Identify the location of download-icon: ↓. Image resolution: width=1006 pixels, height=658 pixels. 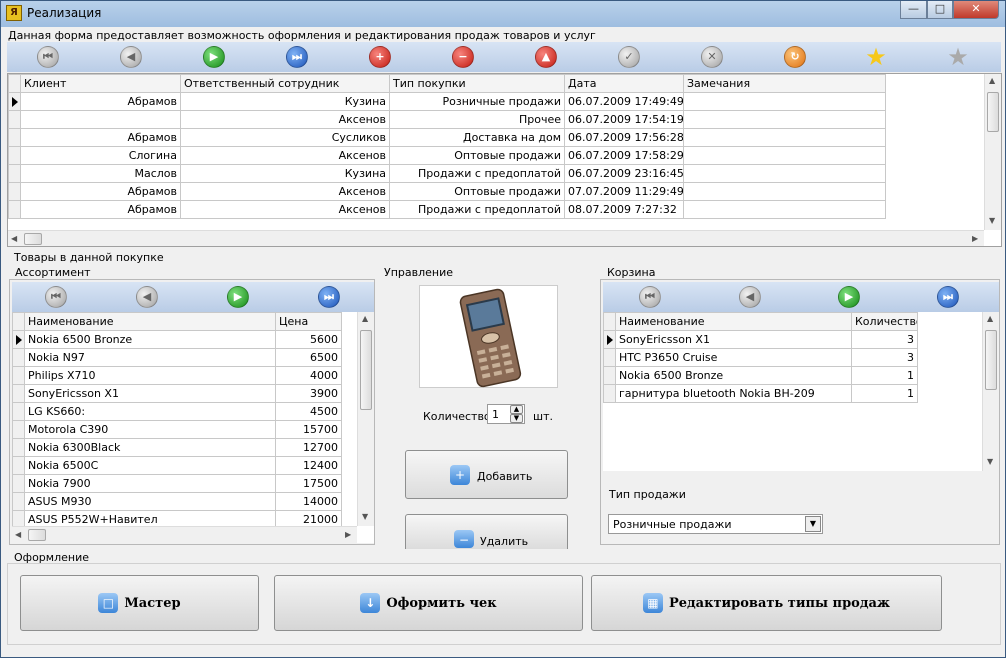
(370, 603).